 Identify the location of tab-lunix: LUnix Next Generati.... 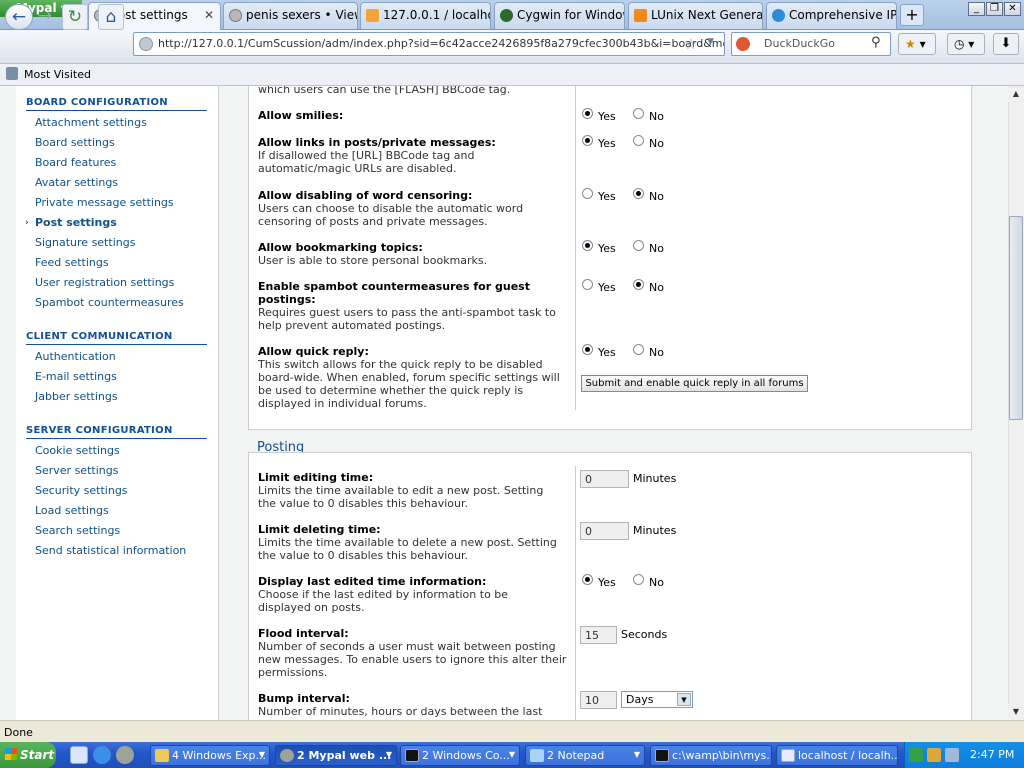
(695, 15).